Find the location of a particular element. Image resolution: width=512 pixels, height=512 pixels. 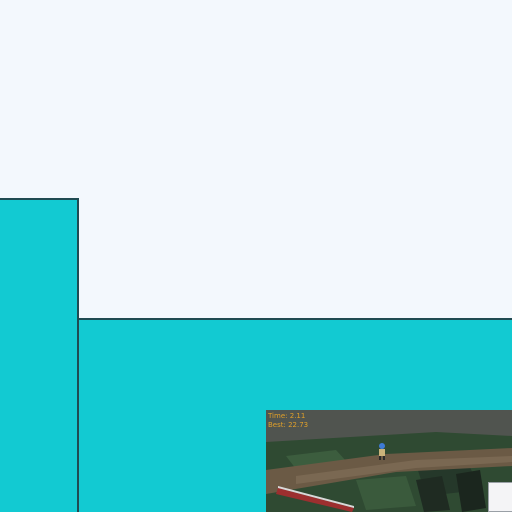

overlay-card is located at coordinates (500, 497).